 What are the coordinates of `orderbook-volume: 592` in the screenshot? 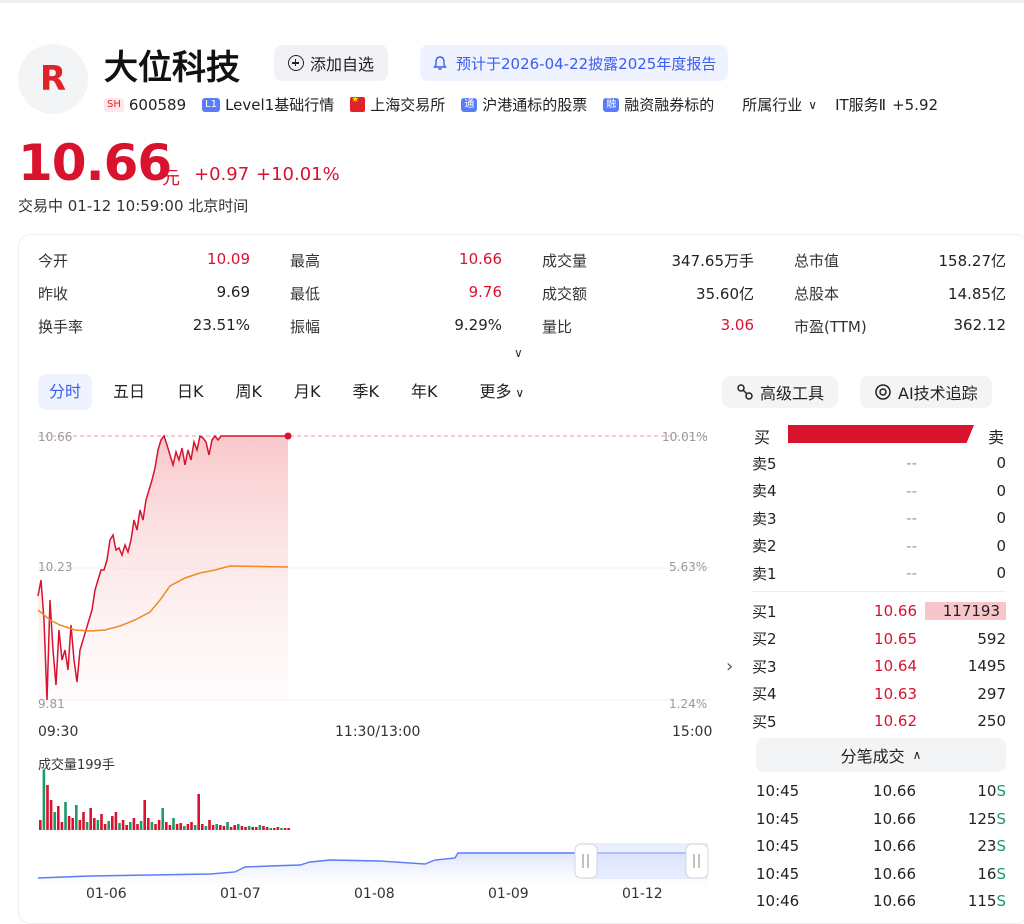 It's located at (991, 638).